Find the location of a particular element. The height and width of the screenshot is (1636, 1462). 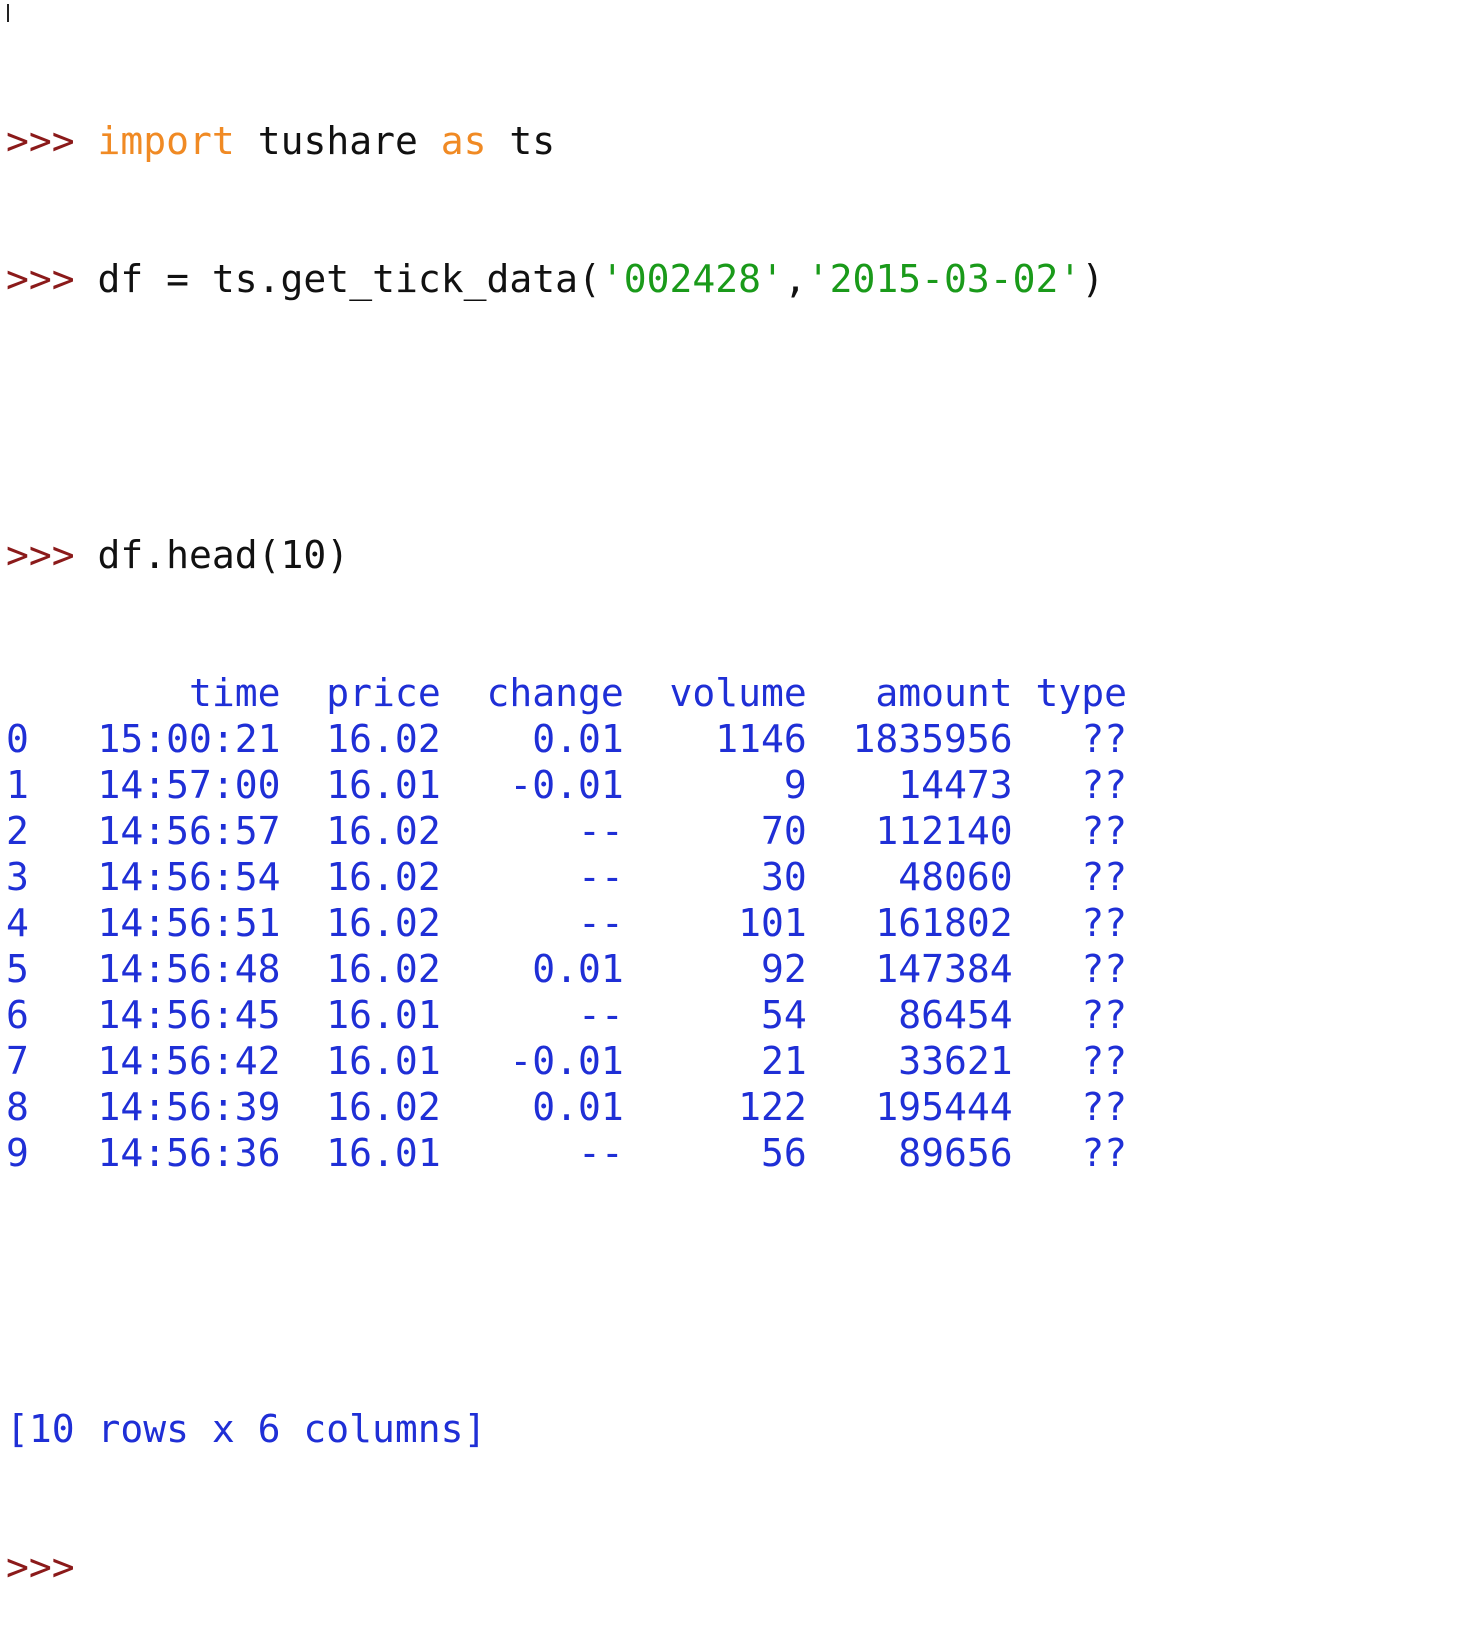

table-row: 5 14:56:48 16.02 0.01 92 147384 ?? is located at coordinates (566, 969).